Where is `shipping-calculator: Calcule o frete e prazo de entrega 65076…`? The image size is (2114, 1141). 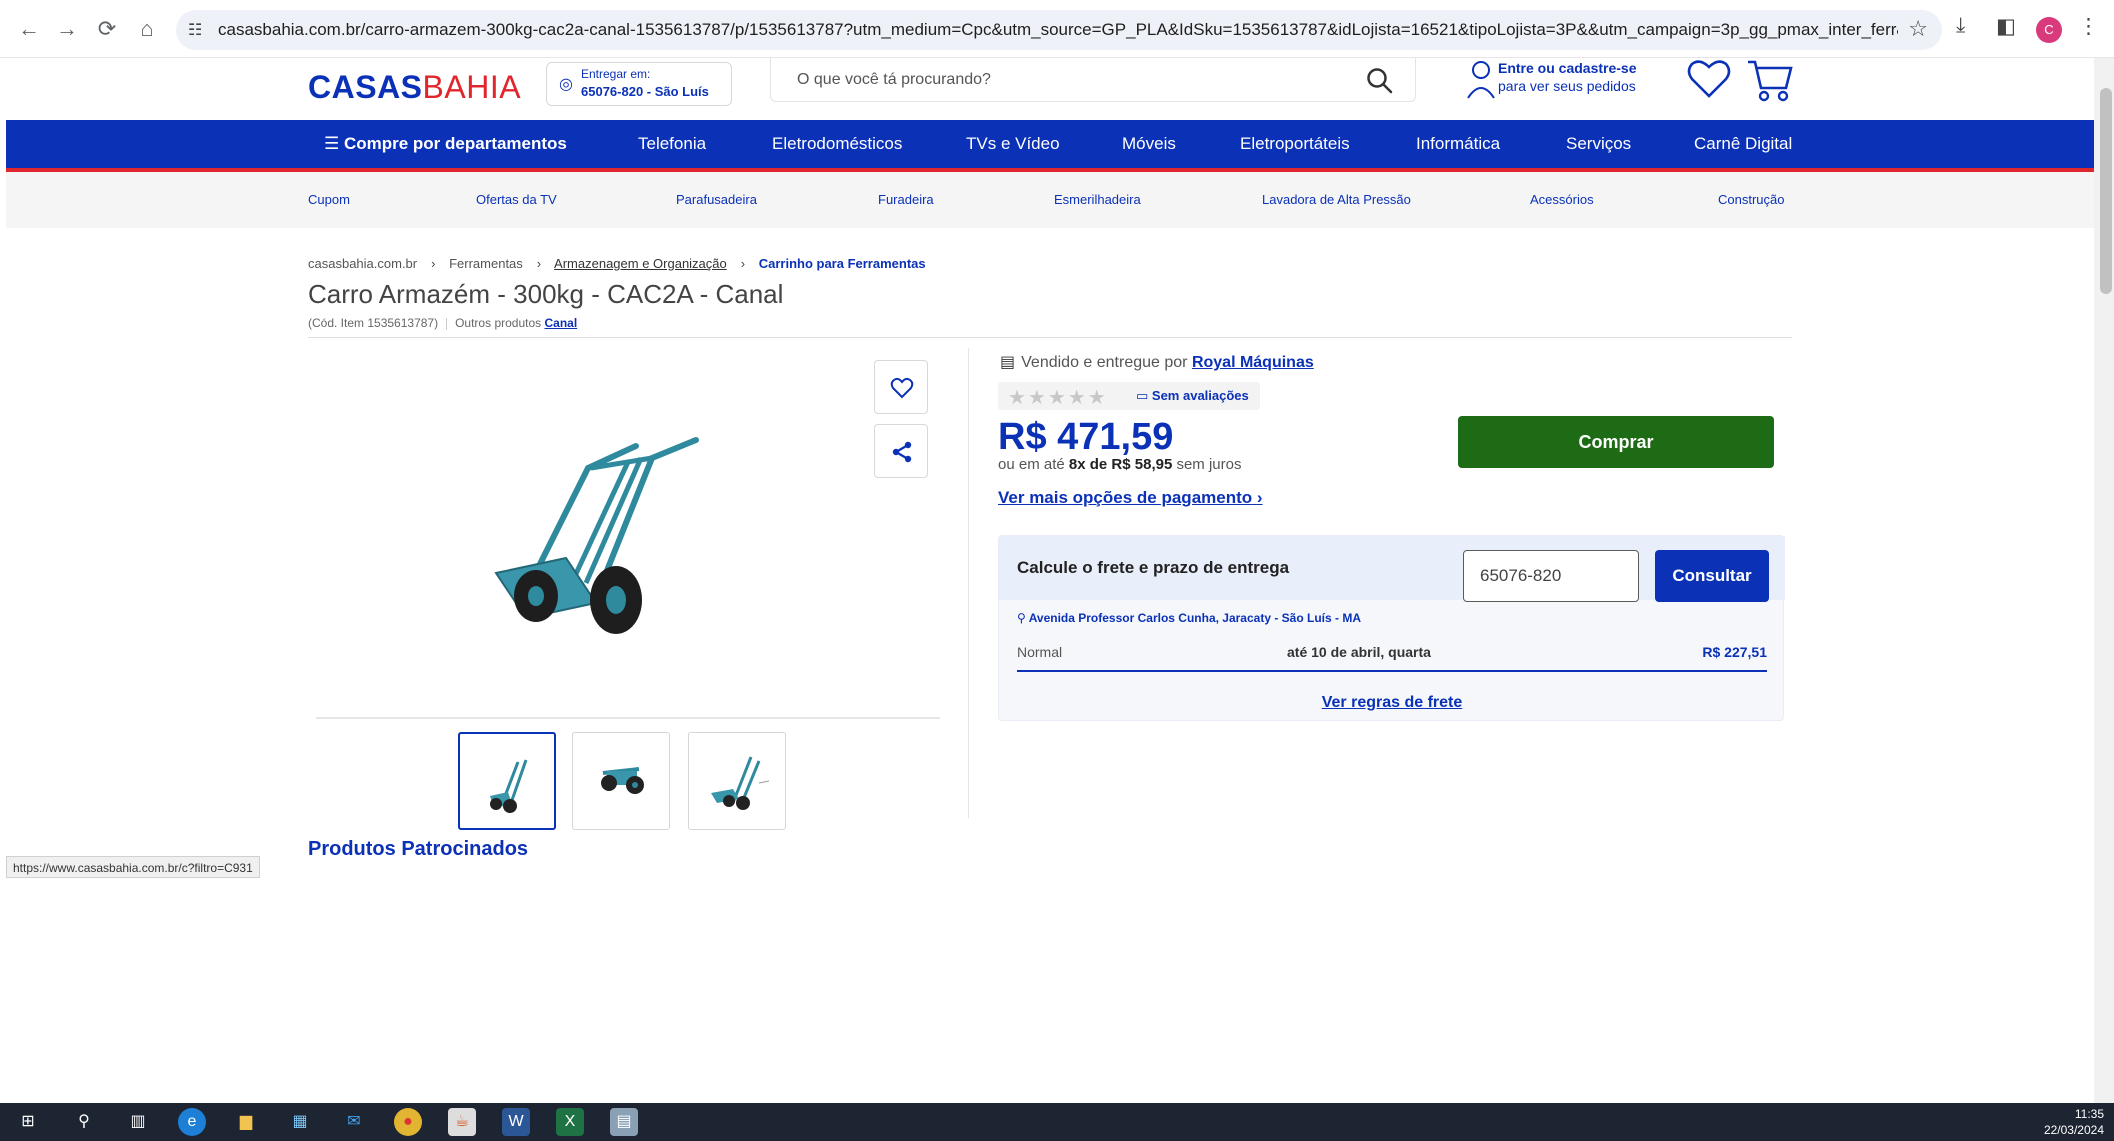 shipping-calculator: Calcule o frete e prazo de entrega 65076… is located at coordinates (1391, 628).